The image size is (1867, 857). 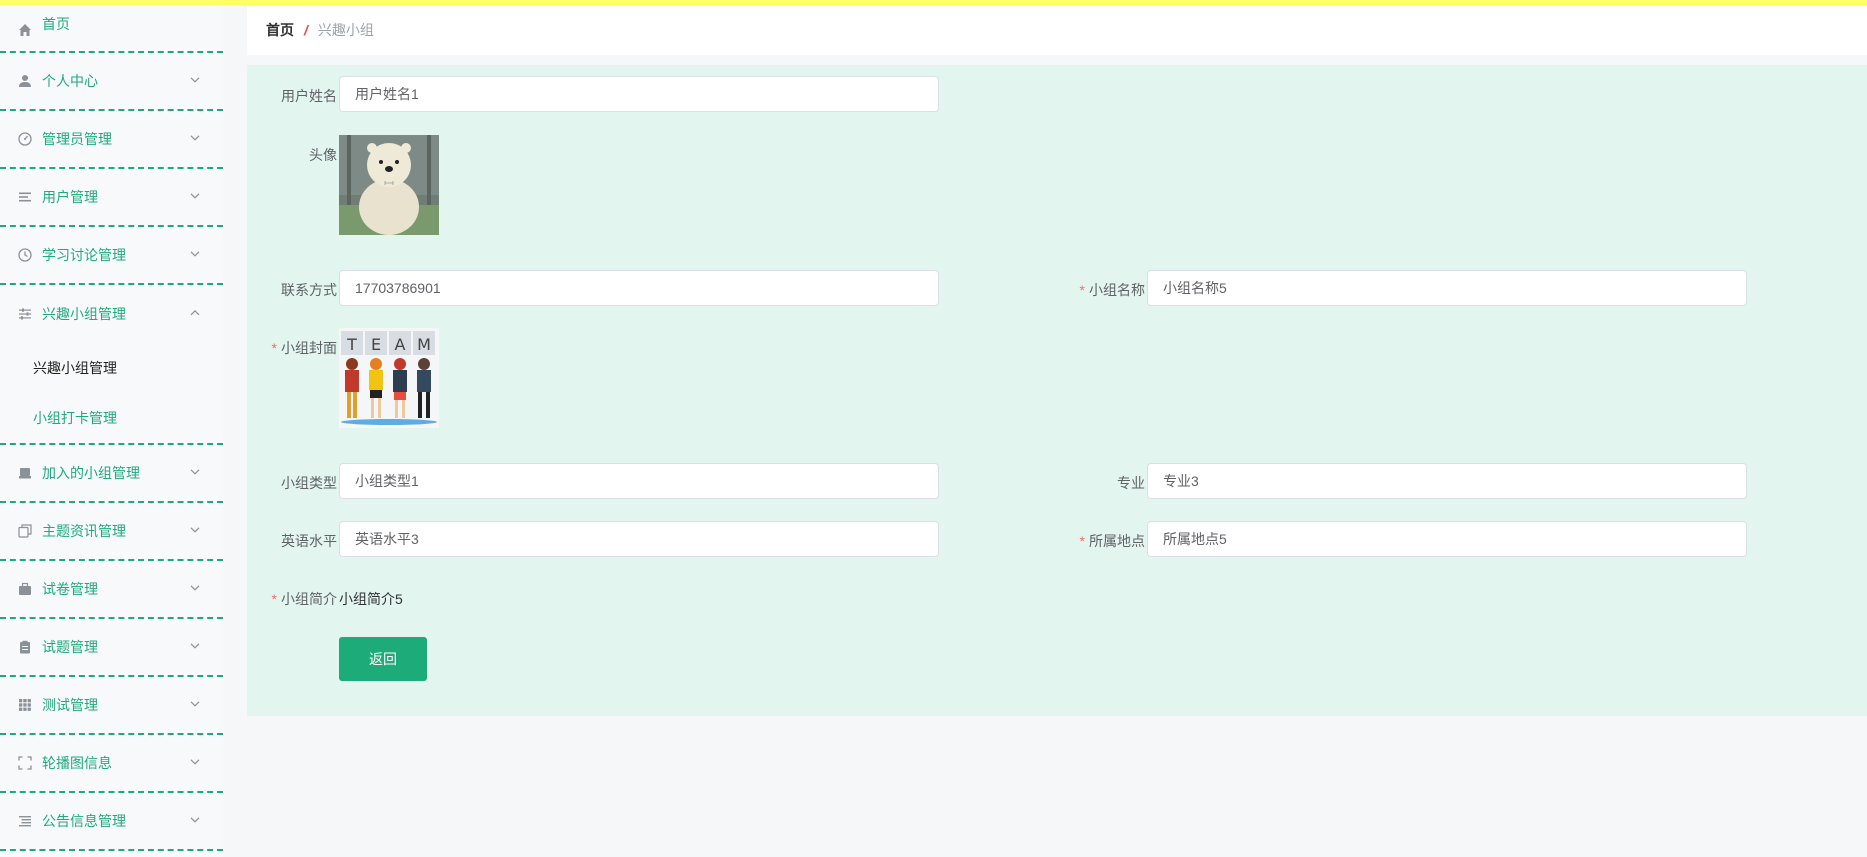 I want to click on list-icon, so click(x=25, y=197).